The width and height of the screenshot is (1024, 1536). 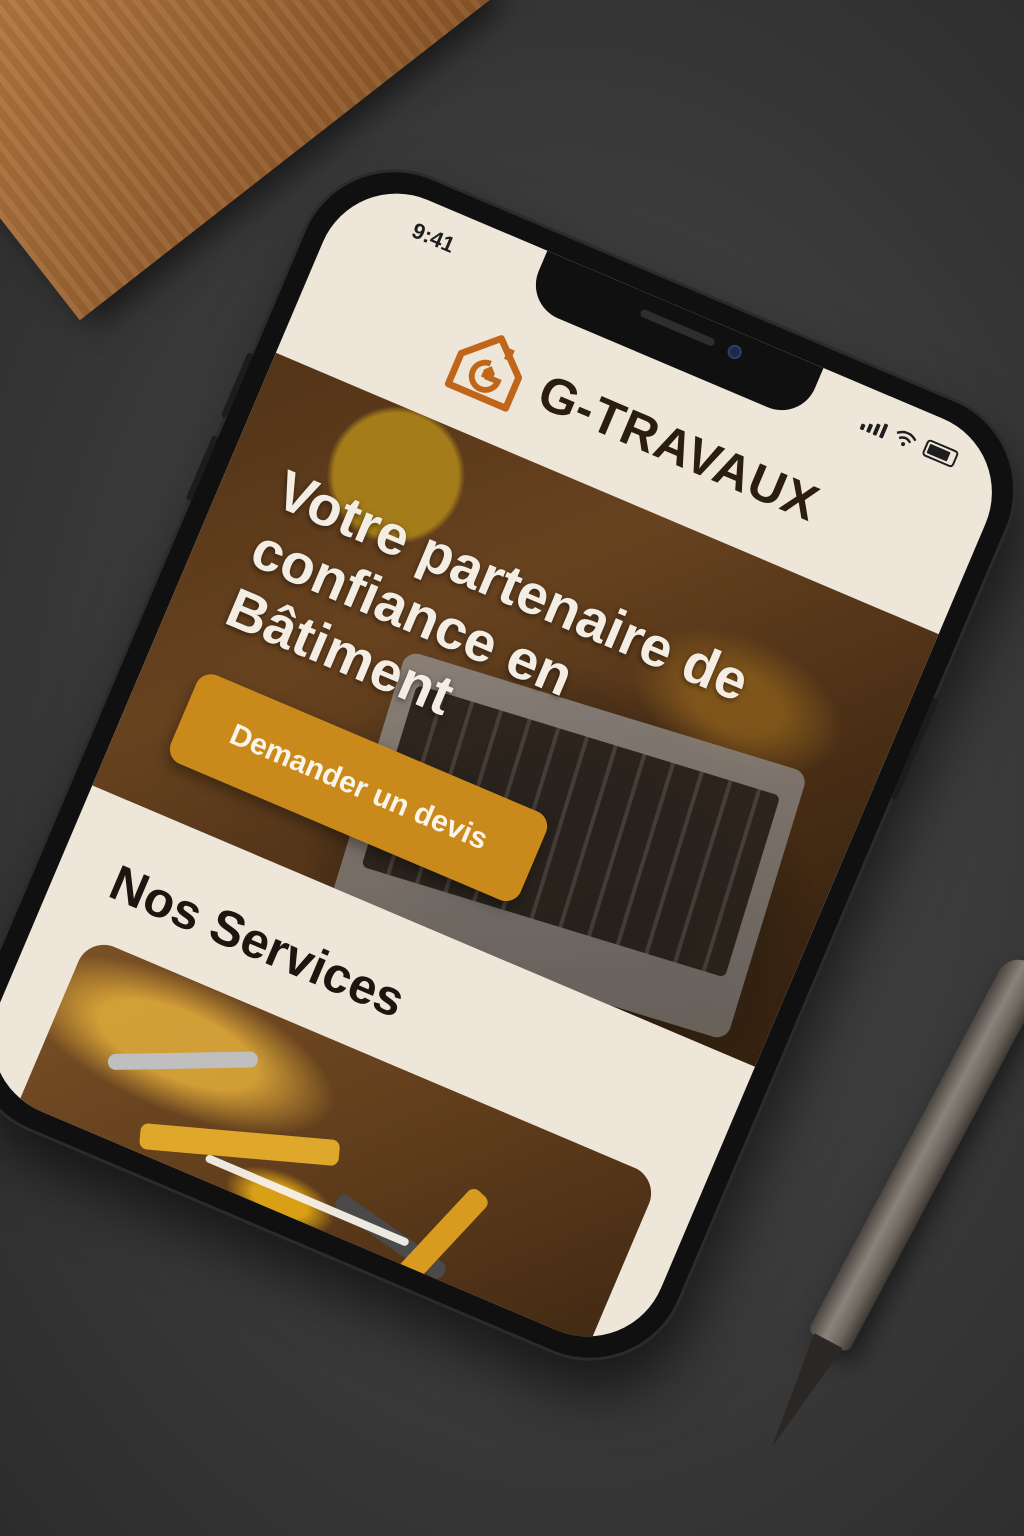 I want to click on house-logo-icon, so click(x=489, y=367).